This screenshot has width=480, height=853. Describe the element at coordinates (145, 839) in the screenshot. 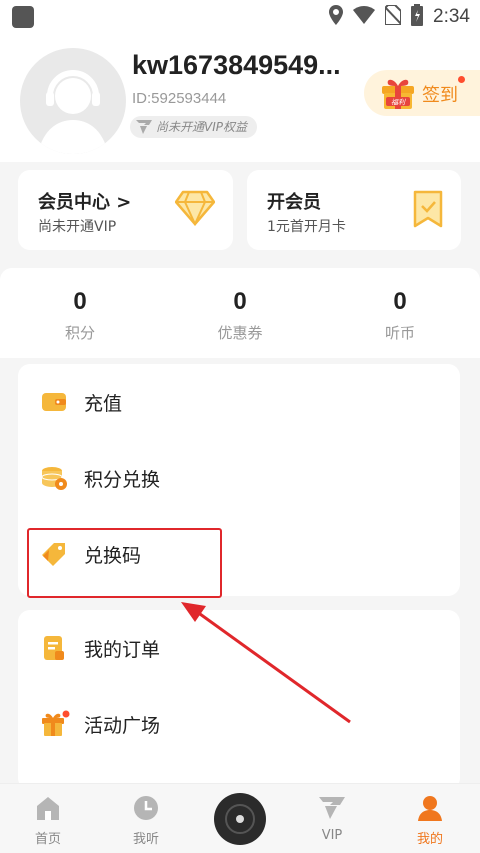

I see `tab-label-listening: 我听` at that location.